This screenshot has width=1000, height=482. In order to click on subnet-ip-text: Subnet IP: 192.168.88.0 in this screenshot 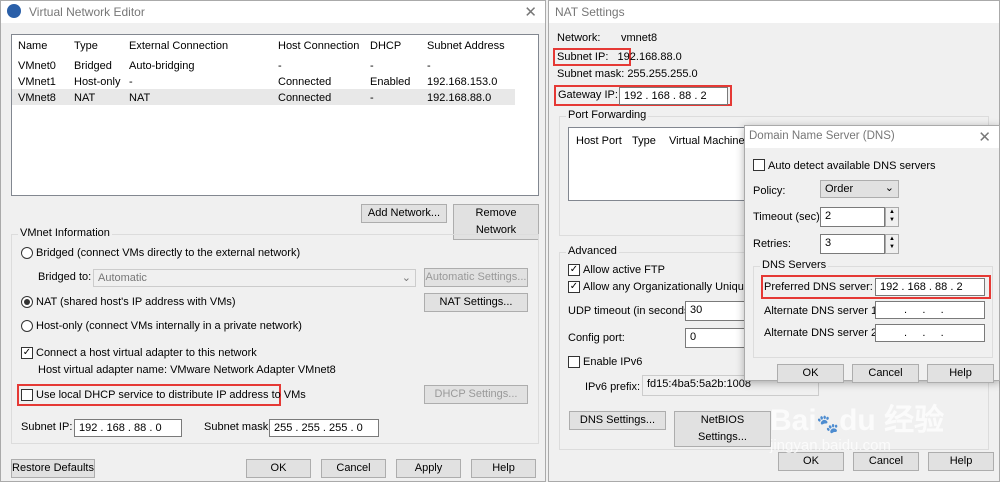, I will do `click(619, 57)`.